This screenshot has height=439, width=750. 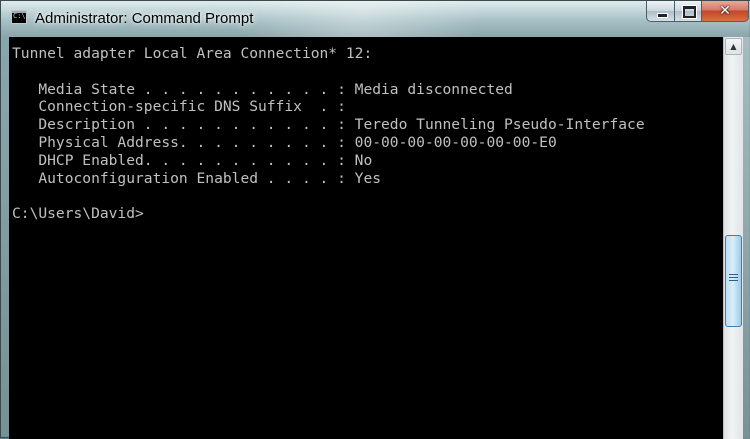 What do you see at coordinates (375, 19) in the screenshot?
I see `title-bar: C:\ Administrator: Command Prompt ✕` at bounding box center [375, 19].